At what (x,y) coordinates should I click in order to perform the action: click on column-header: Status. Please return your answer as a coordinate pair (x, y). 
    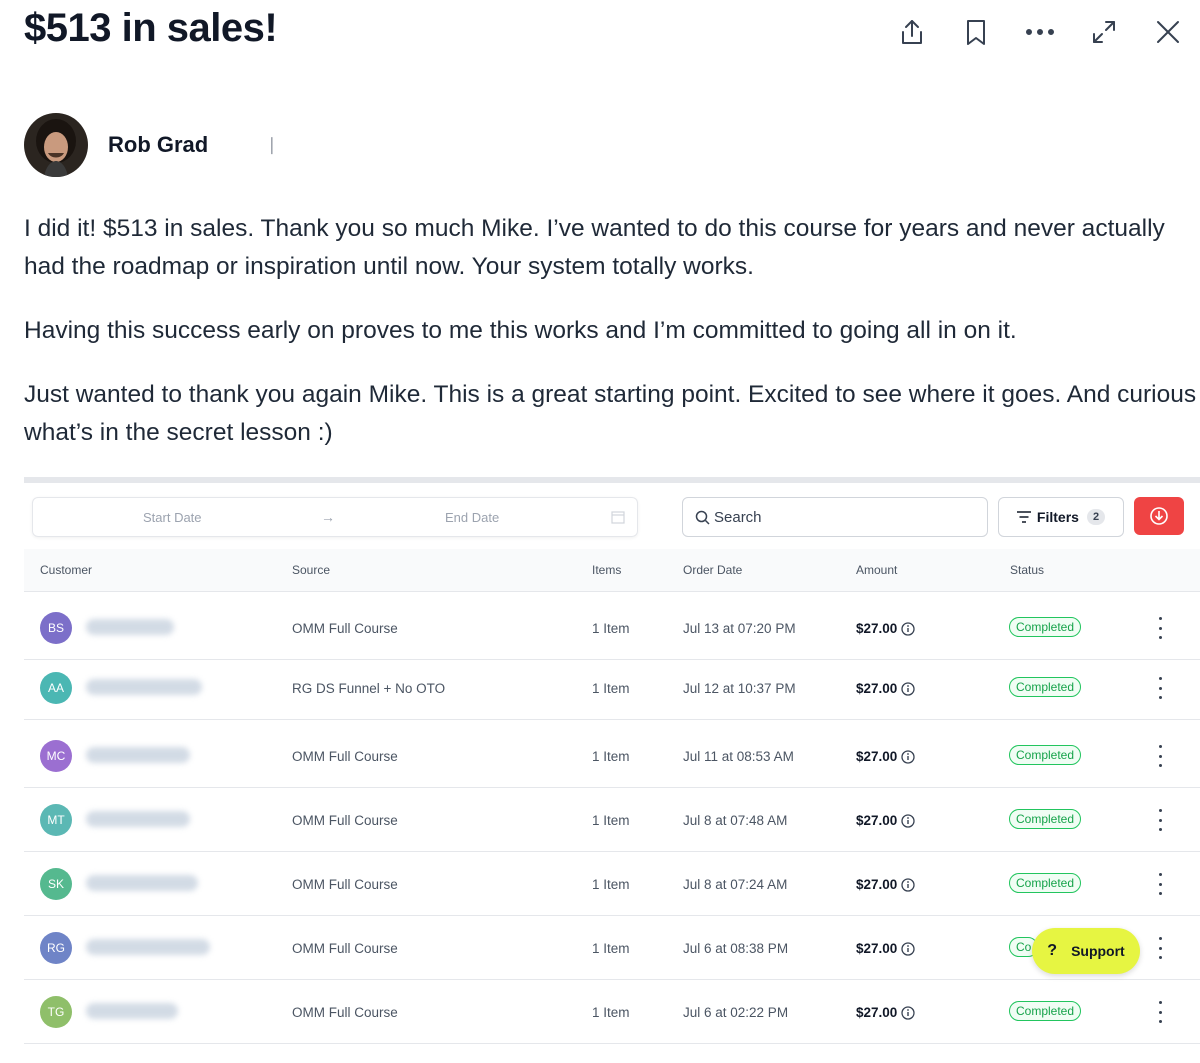
    Looking at the image, I should click on (1027, 570).